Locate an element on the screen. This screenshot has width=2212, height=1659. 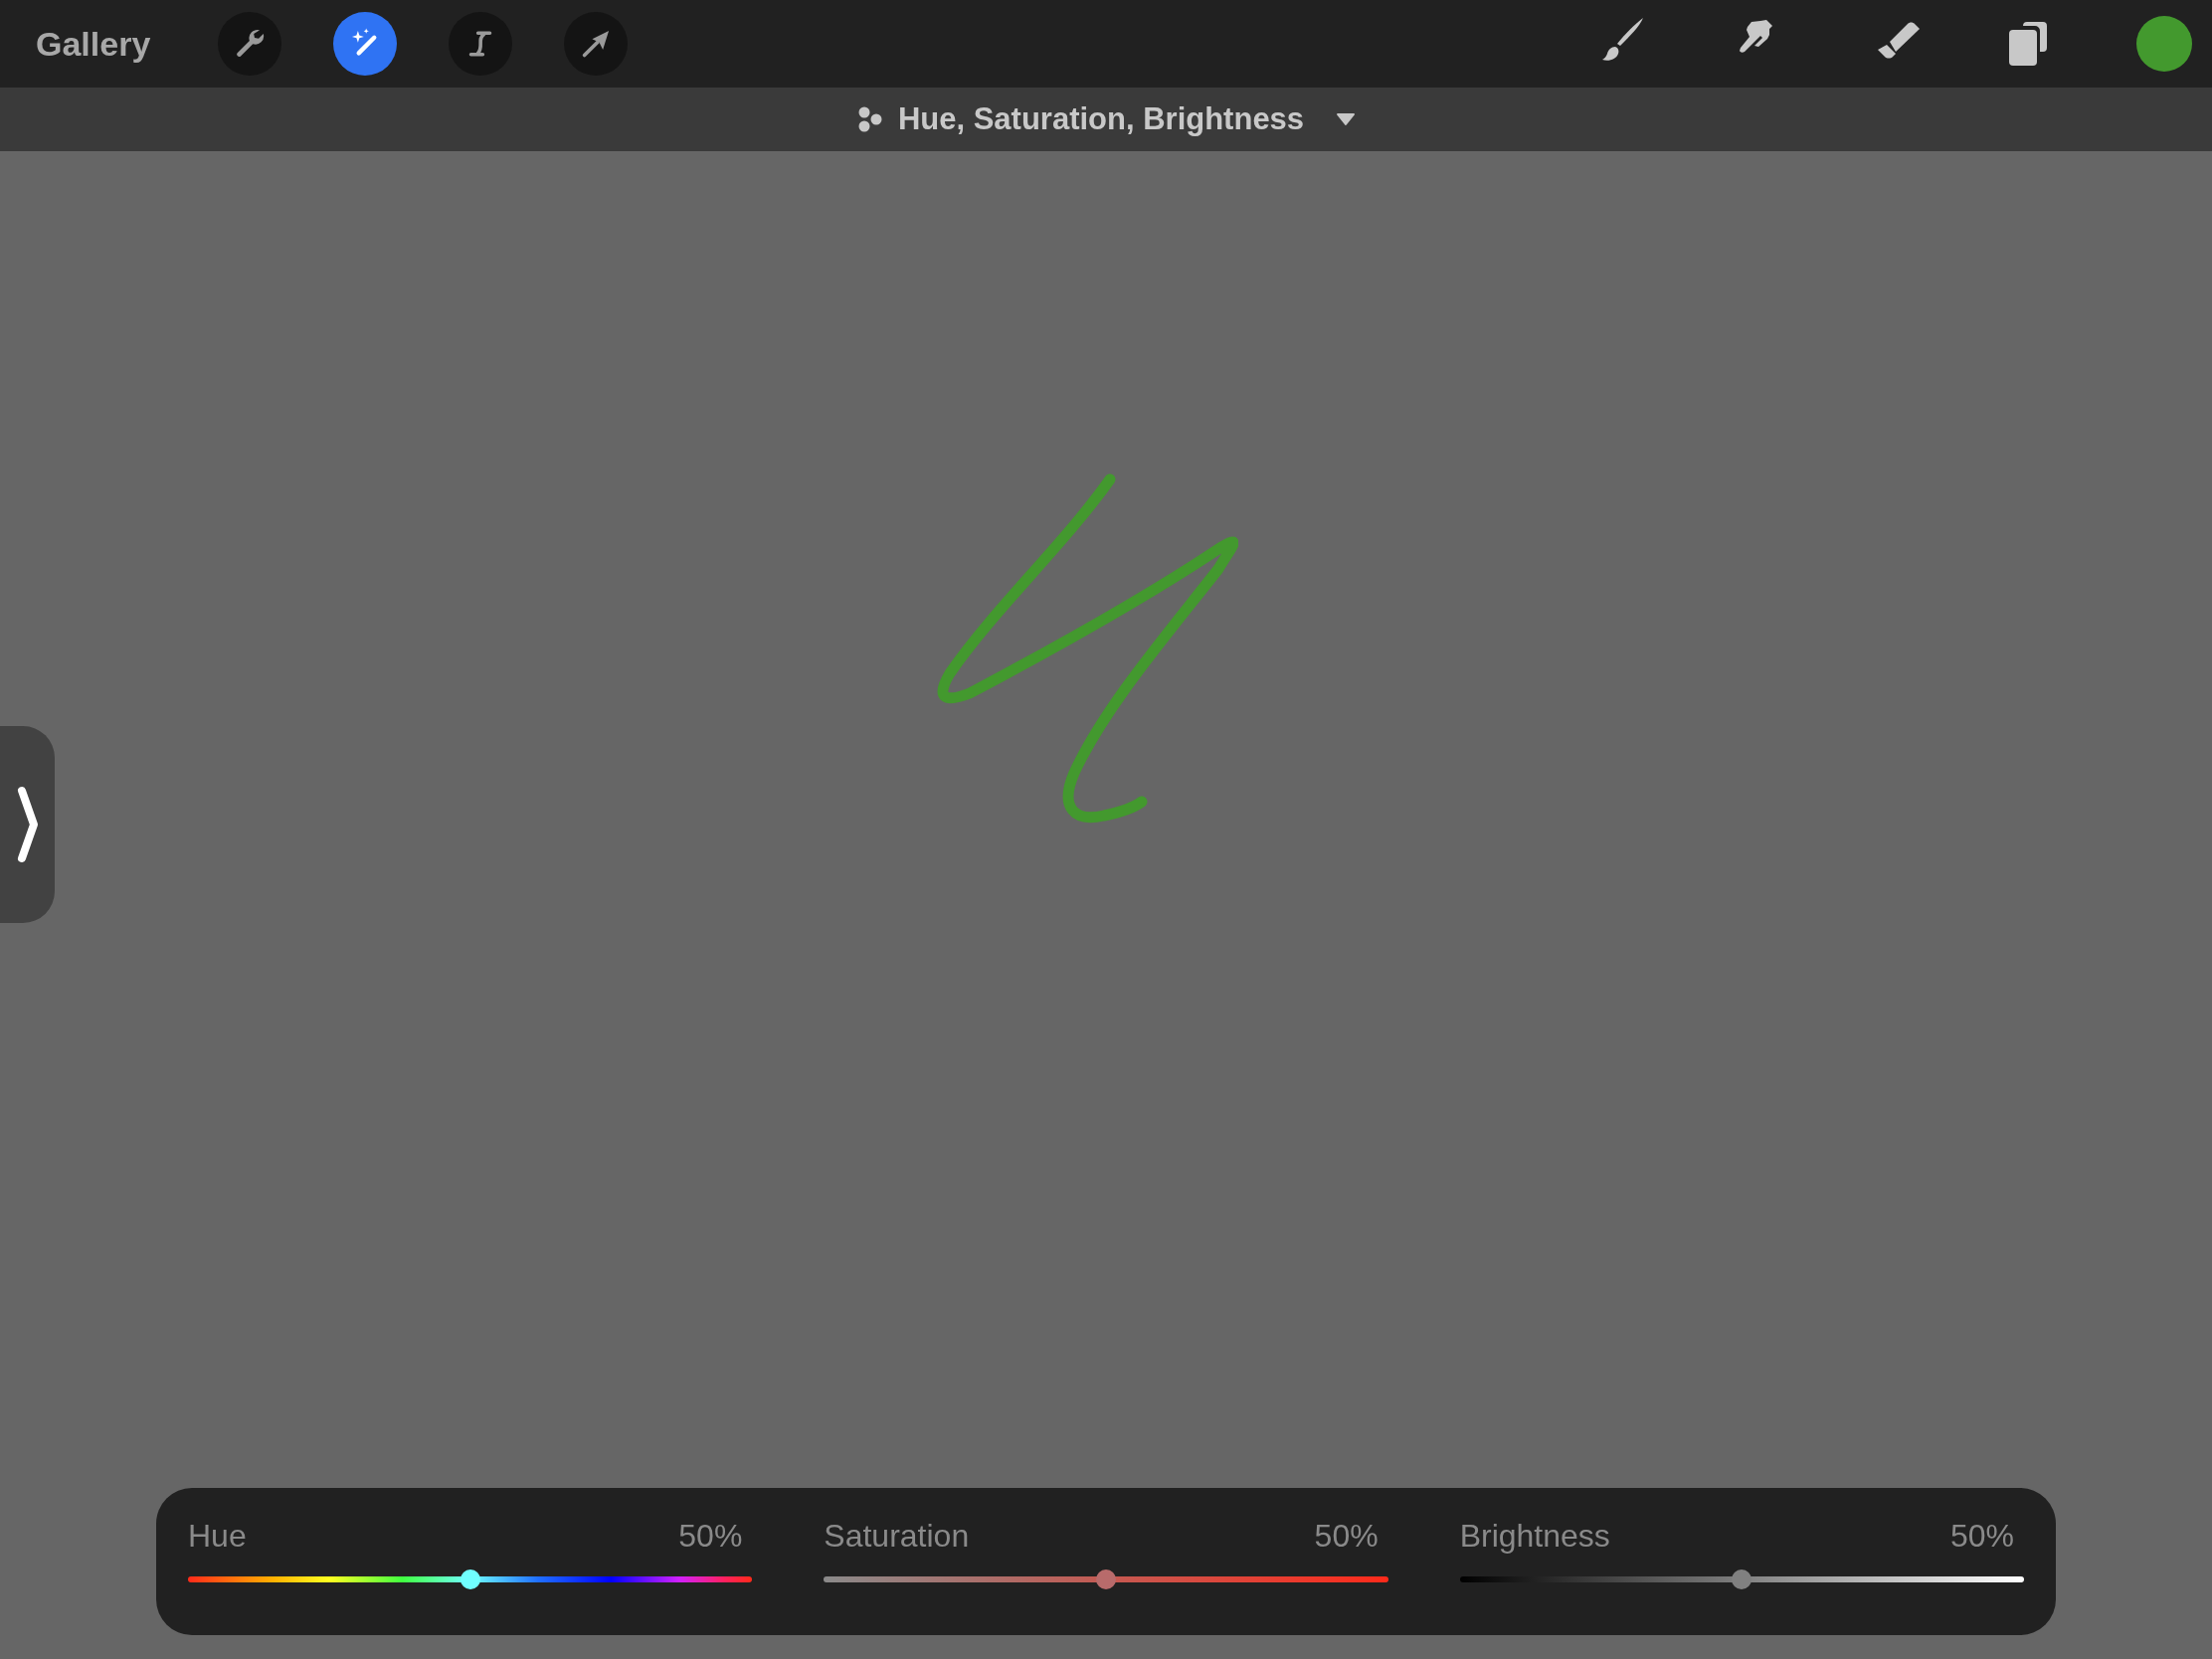
sidebar-handle is located at coordinates (27, 824).